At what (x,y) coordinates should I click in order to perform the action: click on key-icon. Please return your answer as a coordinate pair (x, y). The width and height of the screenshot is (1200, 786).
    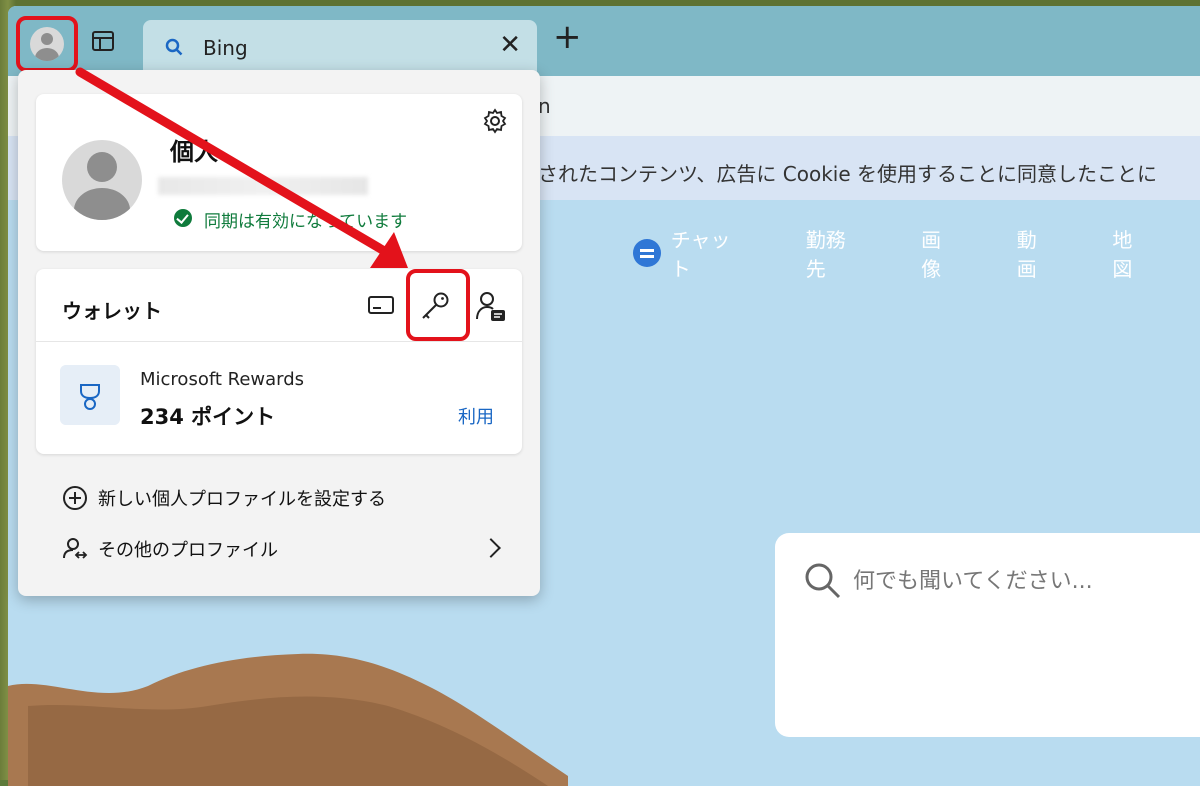
    Looking at the image, I should click on (435, 306).